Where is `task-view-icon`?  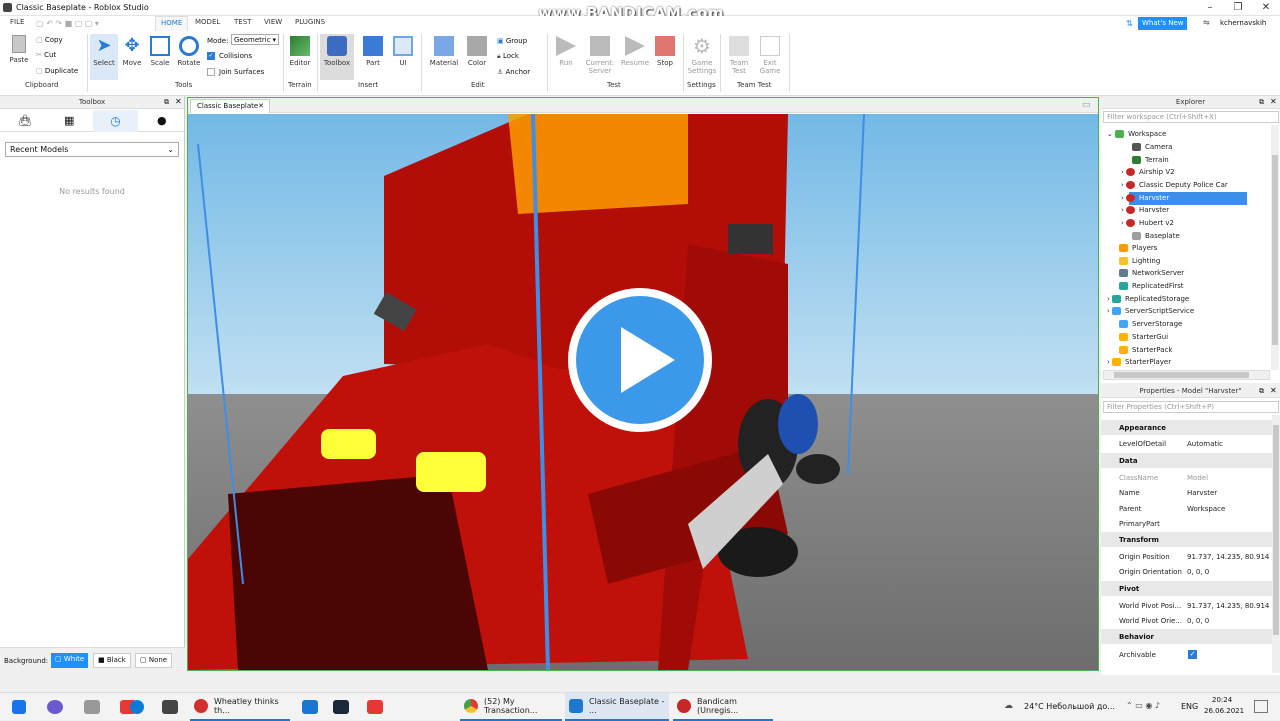 task-view-icon is located at coordinates (92, 707).